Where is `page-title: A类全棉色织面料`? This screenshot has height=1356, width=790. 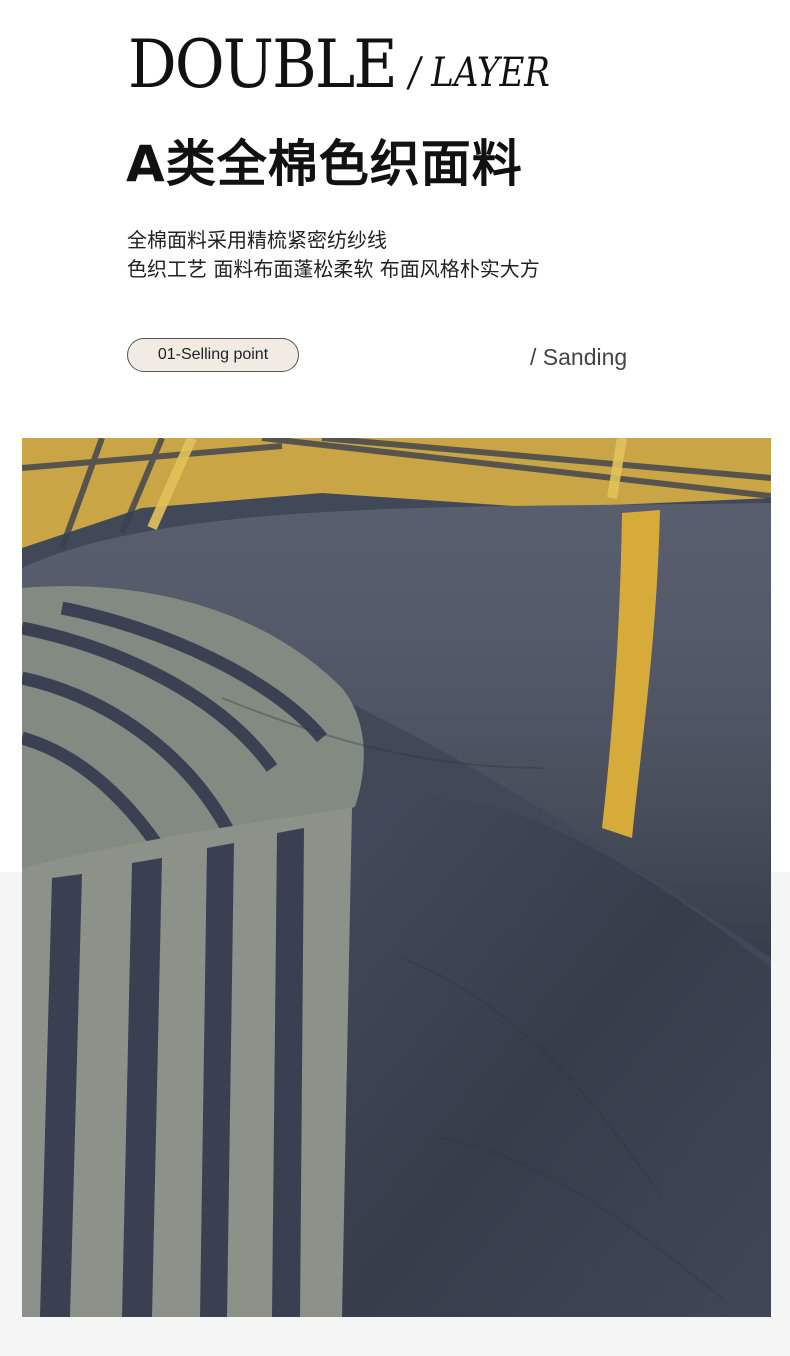
page-title: A类全棉色织面料 is located at coordinates (324, 164).